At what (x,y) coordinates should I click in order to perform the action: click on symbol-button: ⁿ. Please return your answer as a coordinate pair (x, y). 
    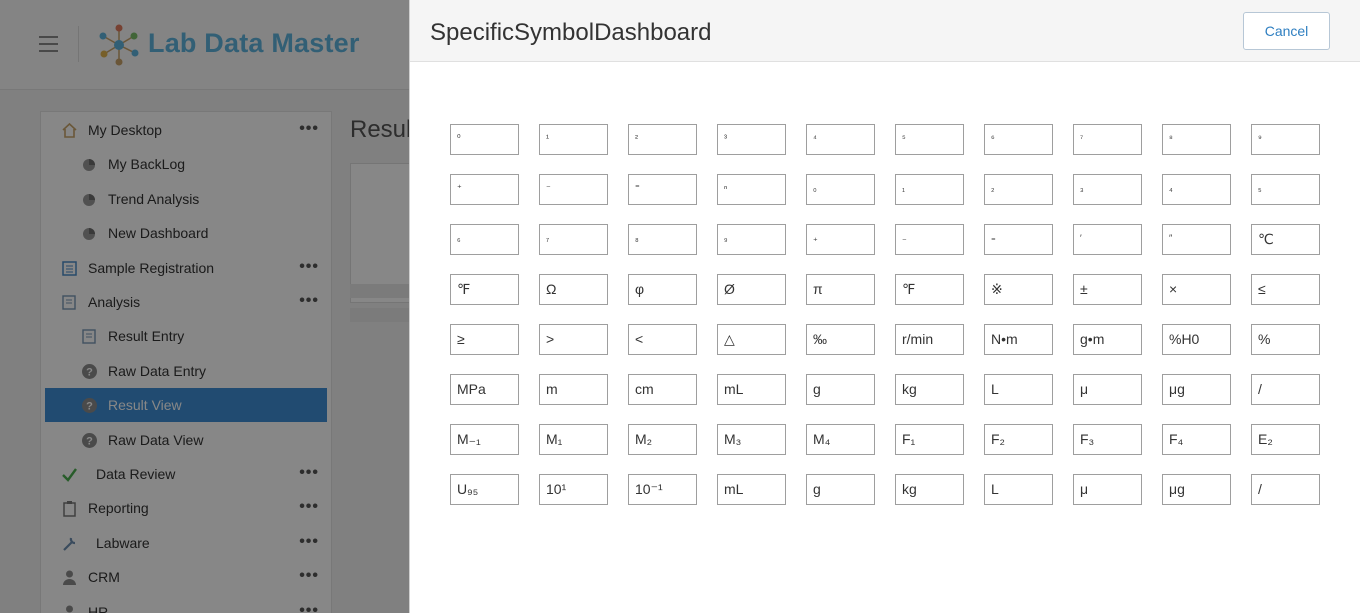
    Looking at the image, I should click on (751, 189).